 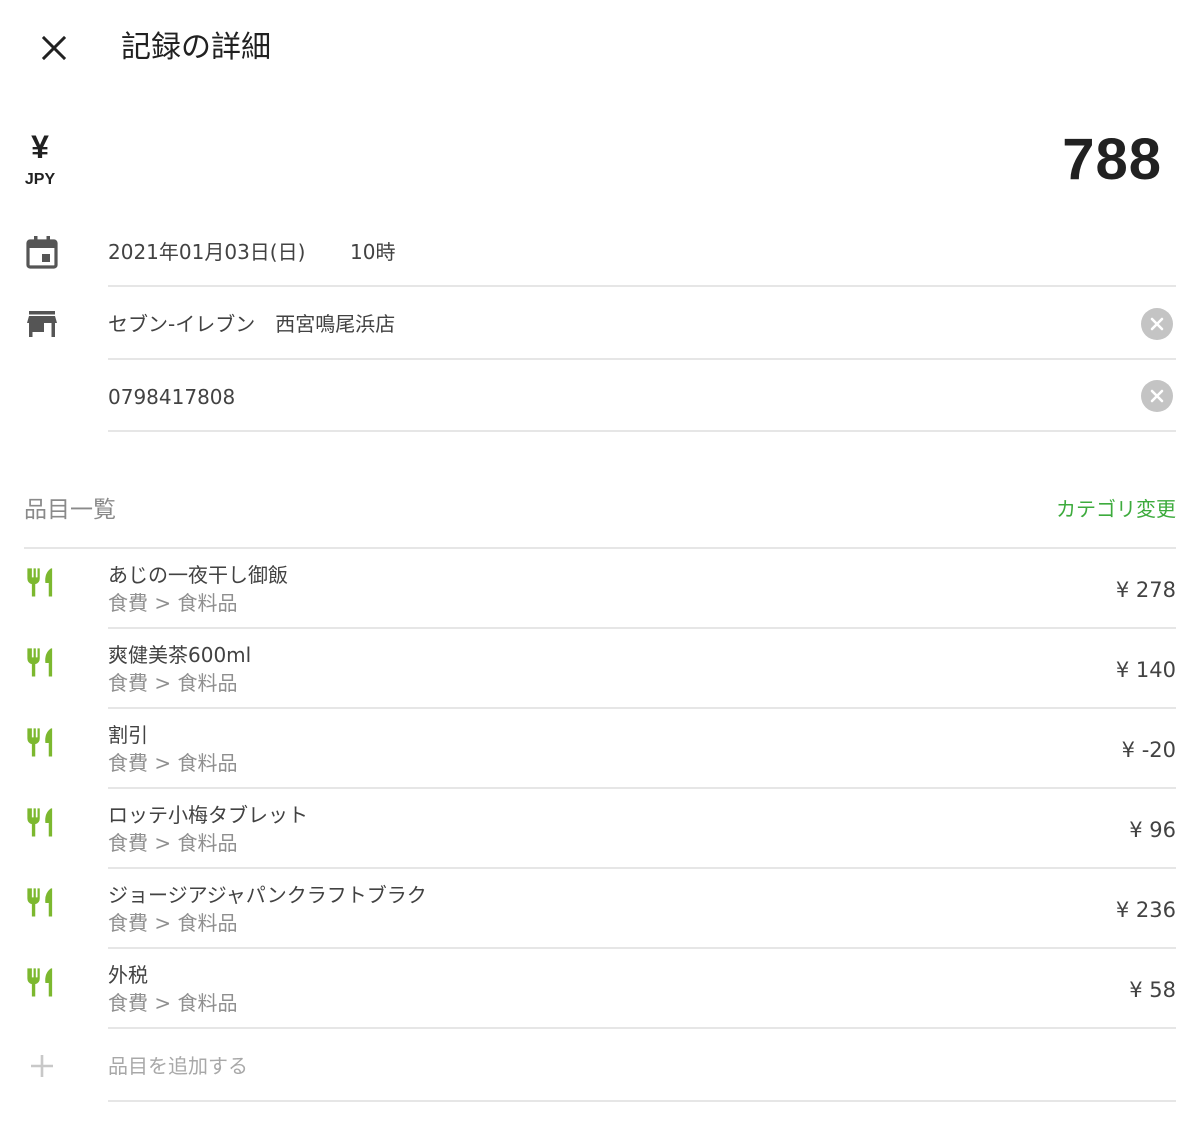 What do you see at coordinates (1152, 990) in the screenshot?
I see `item-price: ¥ 58` at bounding box center [1152, 990].